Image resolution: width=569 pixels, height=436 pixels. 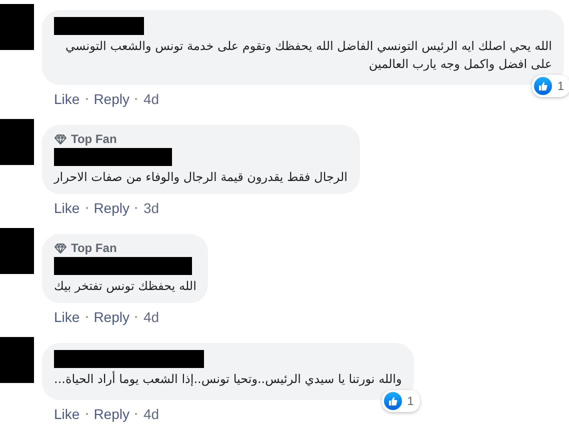 What do you see at coordinates (201, 177) in the screenshot?
I see `comment-text: الرجال فقط يقدرون قيمة الرجال والوفاء من صفات الاحرار` at bounding box center [201, 177].